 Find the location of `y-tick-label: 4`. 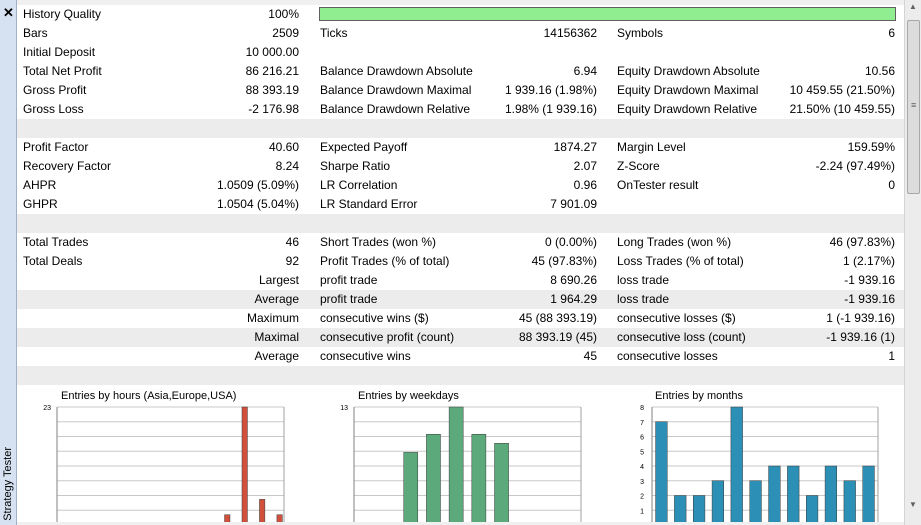

y-tick-label: 4 is located at coordinates (642, 467).